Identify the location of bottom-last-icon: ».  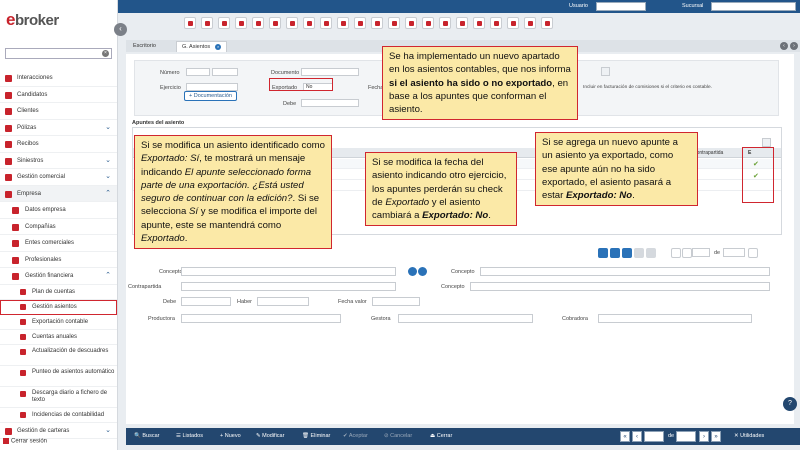
(716, 436).